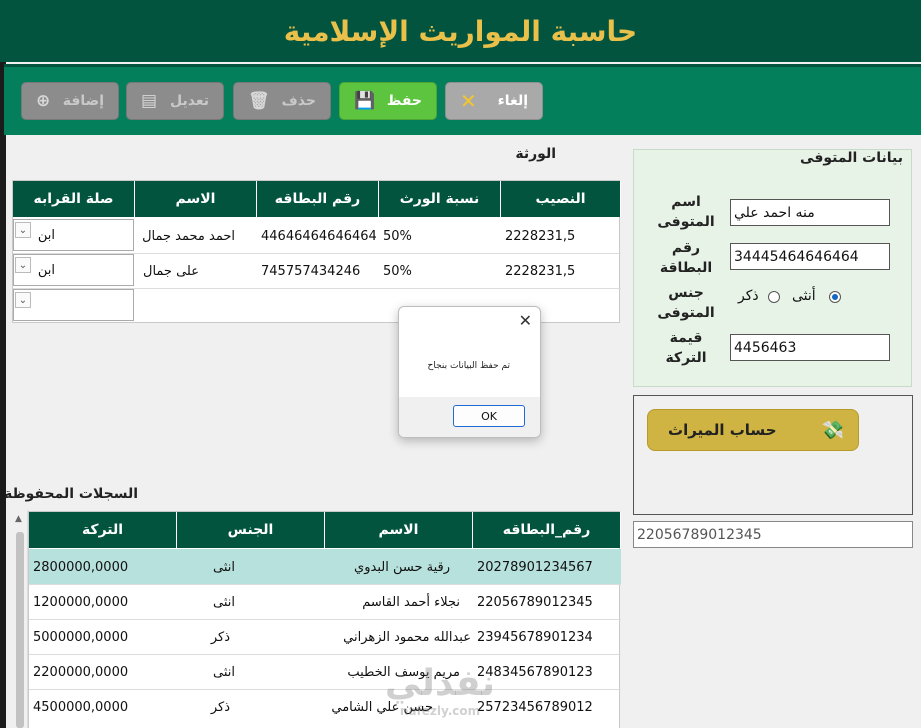  Describe the element at coordinates (440, 271) in the screenshot. I see `heir-2-ratio: 50%` at that location.